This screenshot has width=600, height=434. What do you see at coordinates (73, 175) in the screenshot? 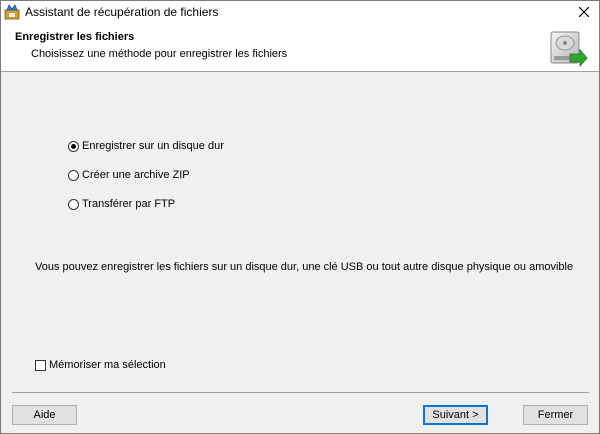
I see `radio-create-zip` at bounding box center [73, 175].